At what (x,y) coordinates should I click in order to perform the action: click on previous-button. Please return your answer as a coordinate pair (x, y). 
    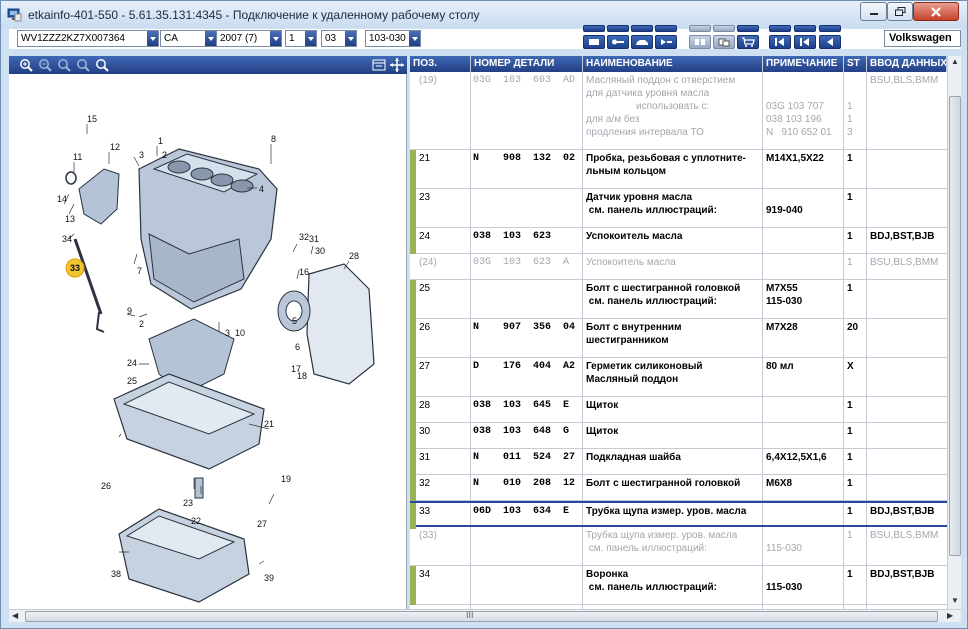
    Looking at the image, I should click on (830, 42).